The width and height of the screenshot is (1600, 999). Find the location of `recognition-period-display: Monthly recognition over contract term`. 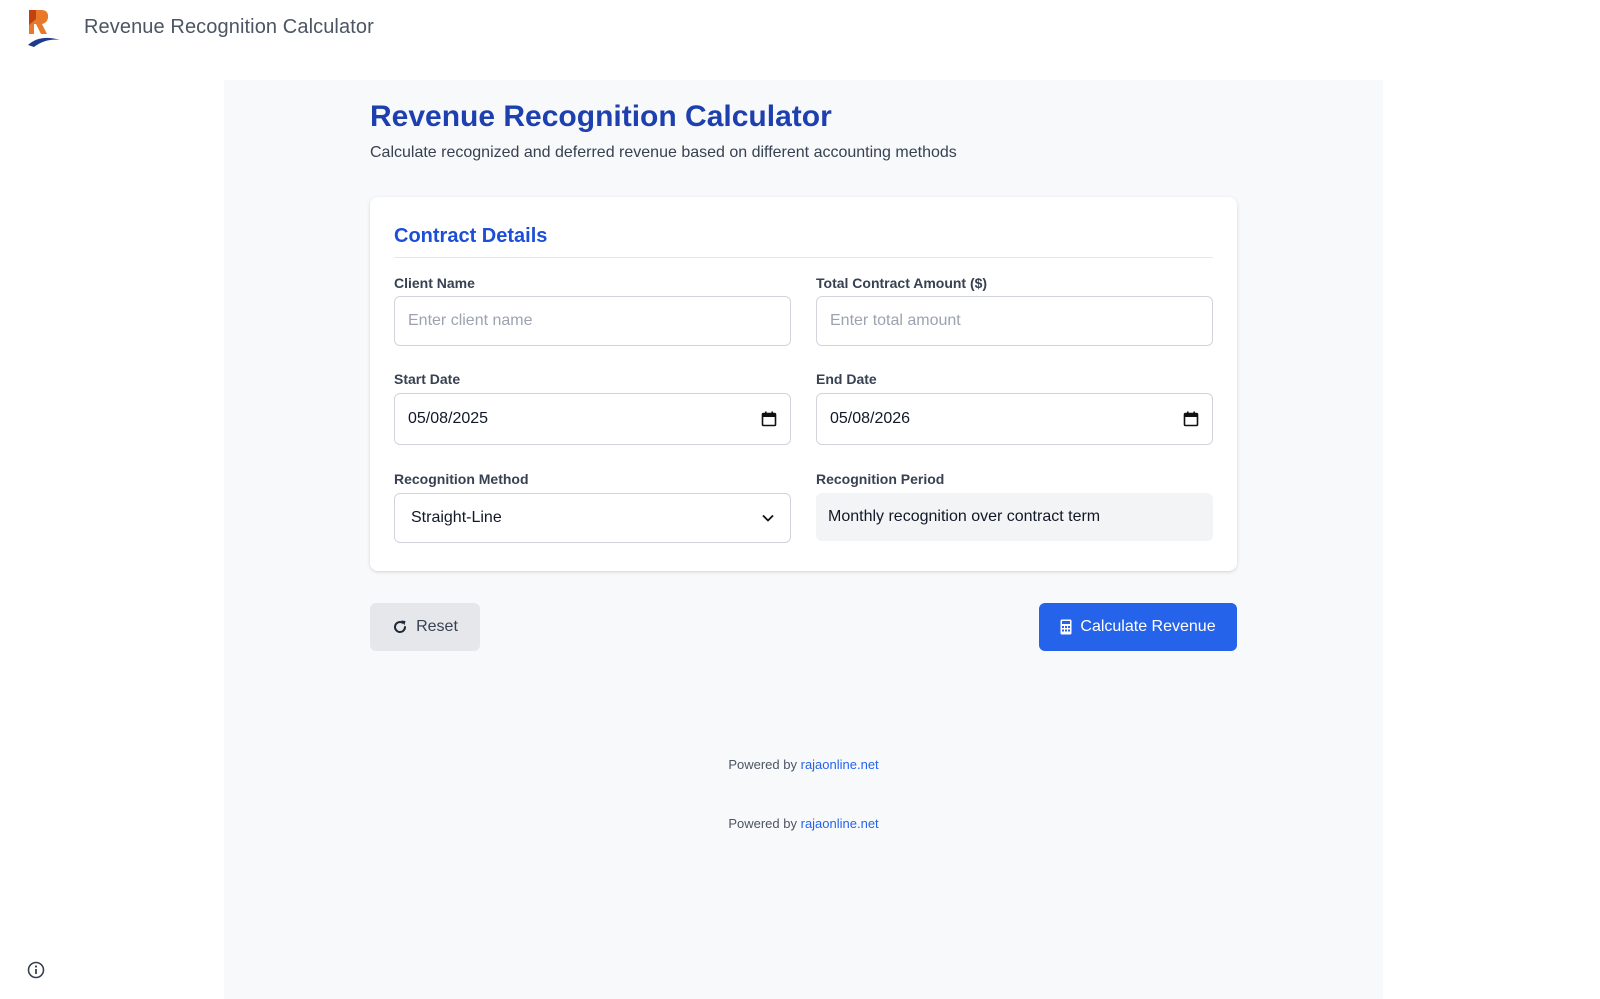

recognition-period-display: Monthly recognition over contract term is located at coordinates (1014, 517).